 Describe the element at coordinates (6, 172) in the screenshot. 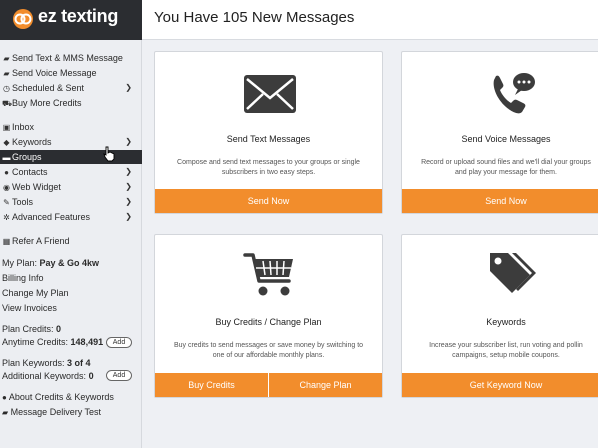

I see `person-icon: ●` at that location.